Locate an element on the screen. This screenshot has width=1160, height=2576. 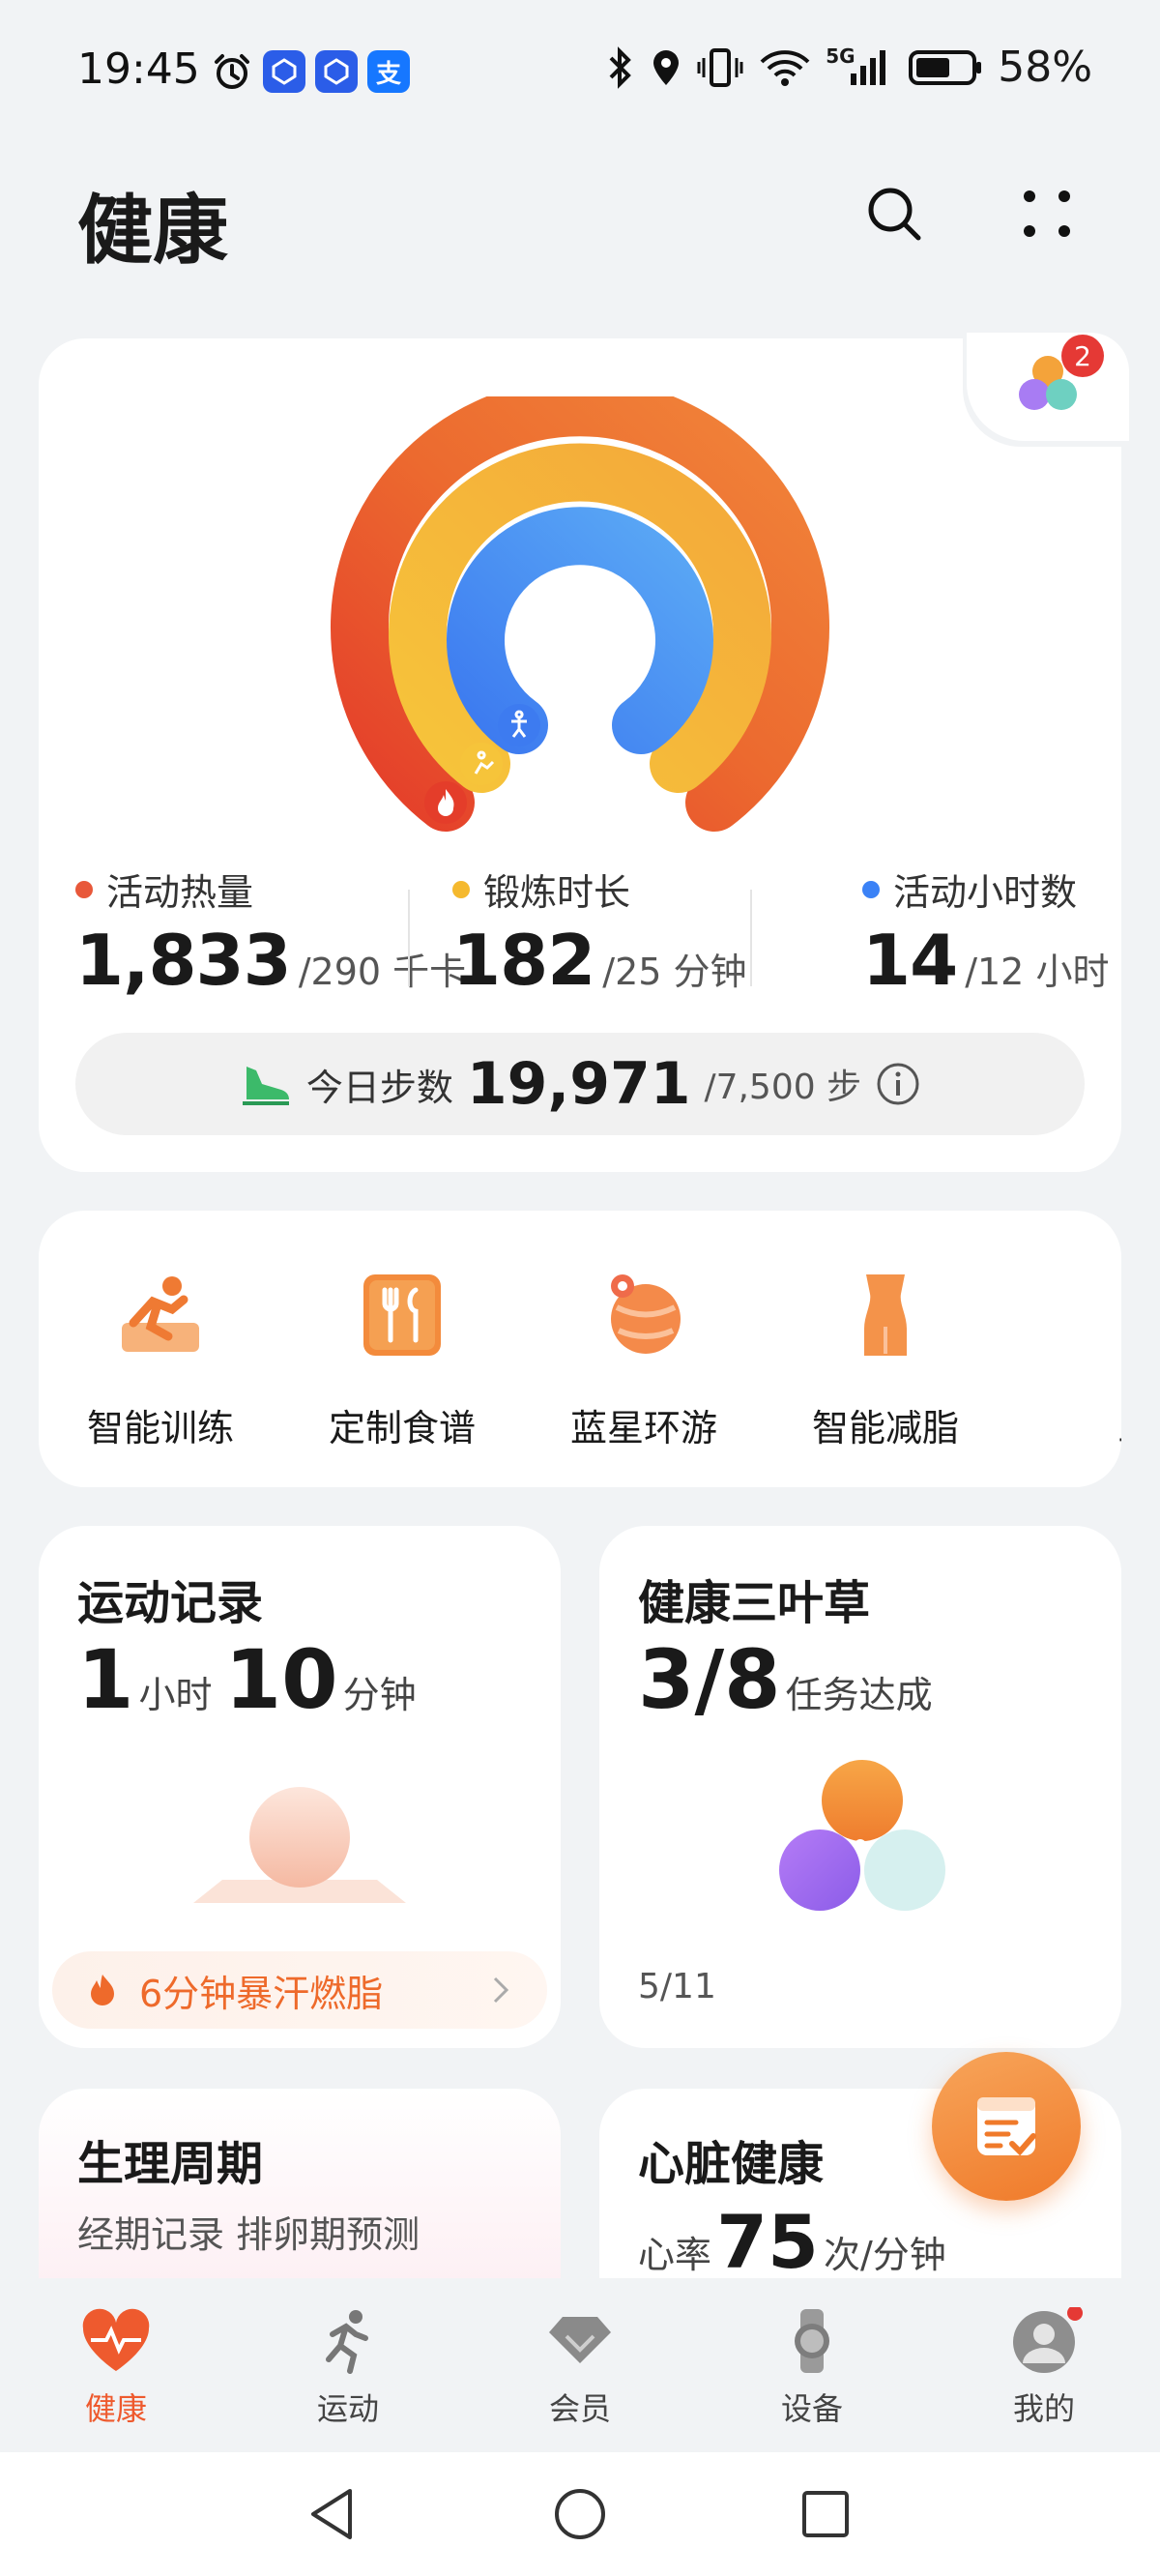
info-icon is located at coordinates (898, 1084).